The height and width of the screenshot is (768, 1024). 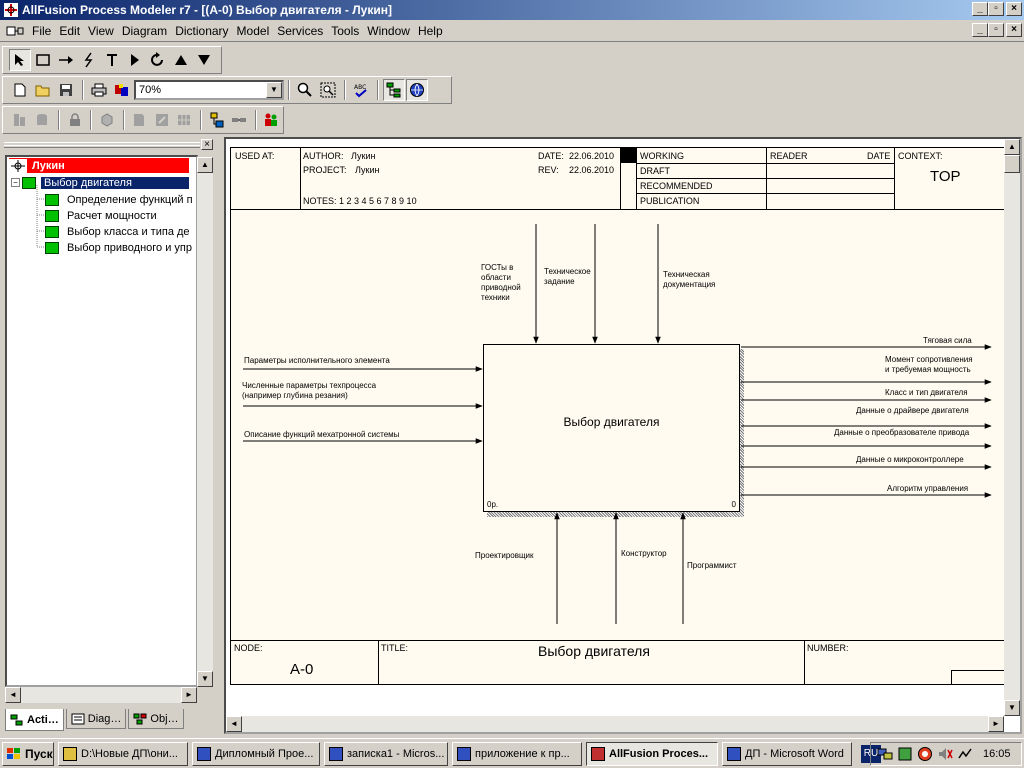 I want to click on menu-edit: Edit, so click(x=69, y=31).